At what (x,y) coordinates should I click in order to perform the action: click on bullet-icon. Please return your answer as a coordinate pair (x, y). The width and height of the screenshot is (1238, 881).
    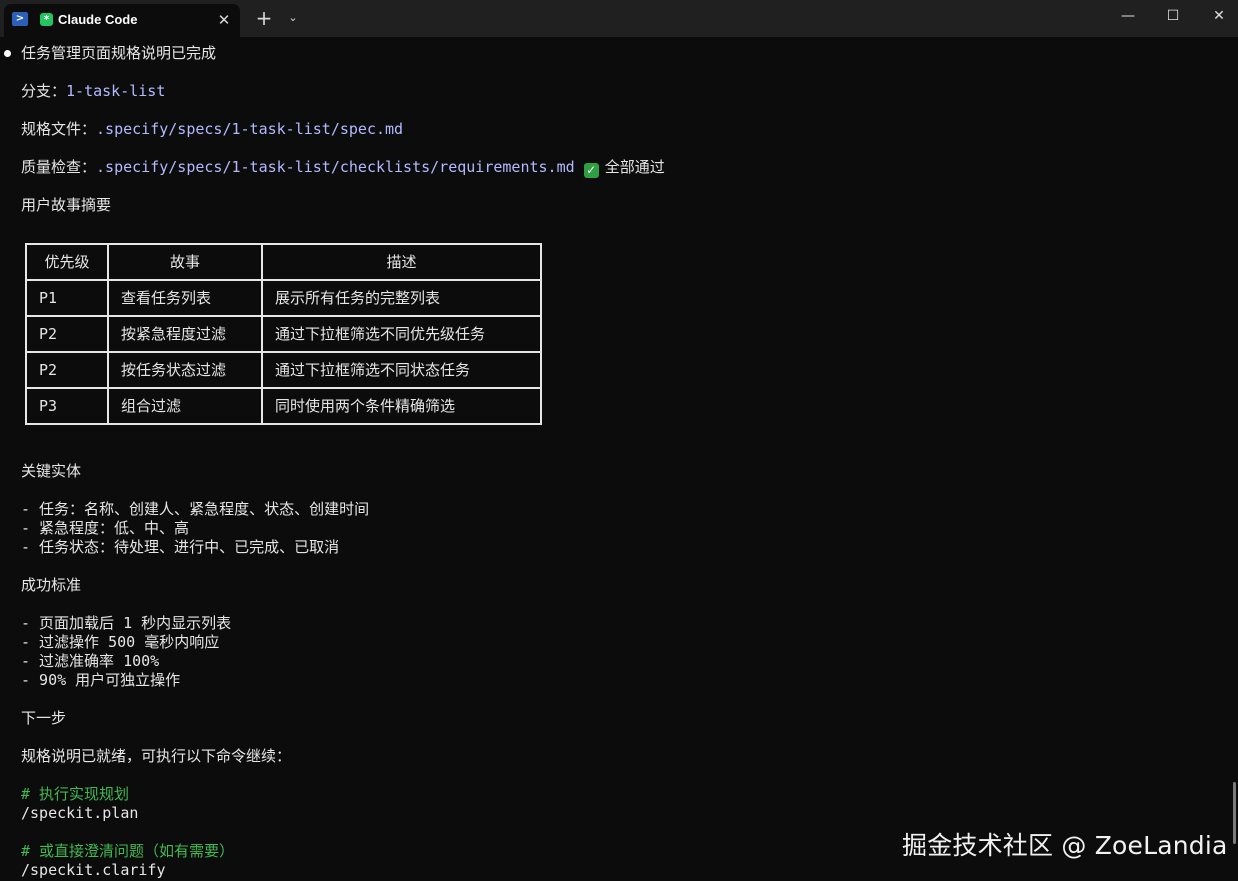
    Looking at the image, I should click on (7, 53).